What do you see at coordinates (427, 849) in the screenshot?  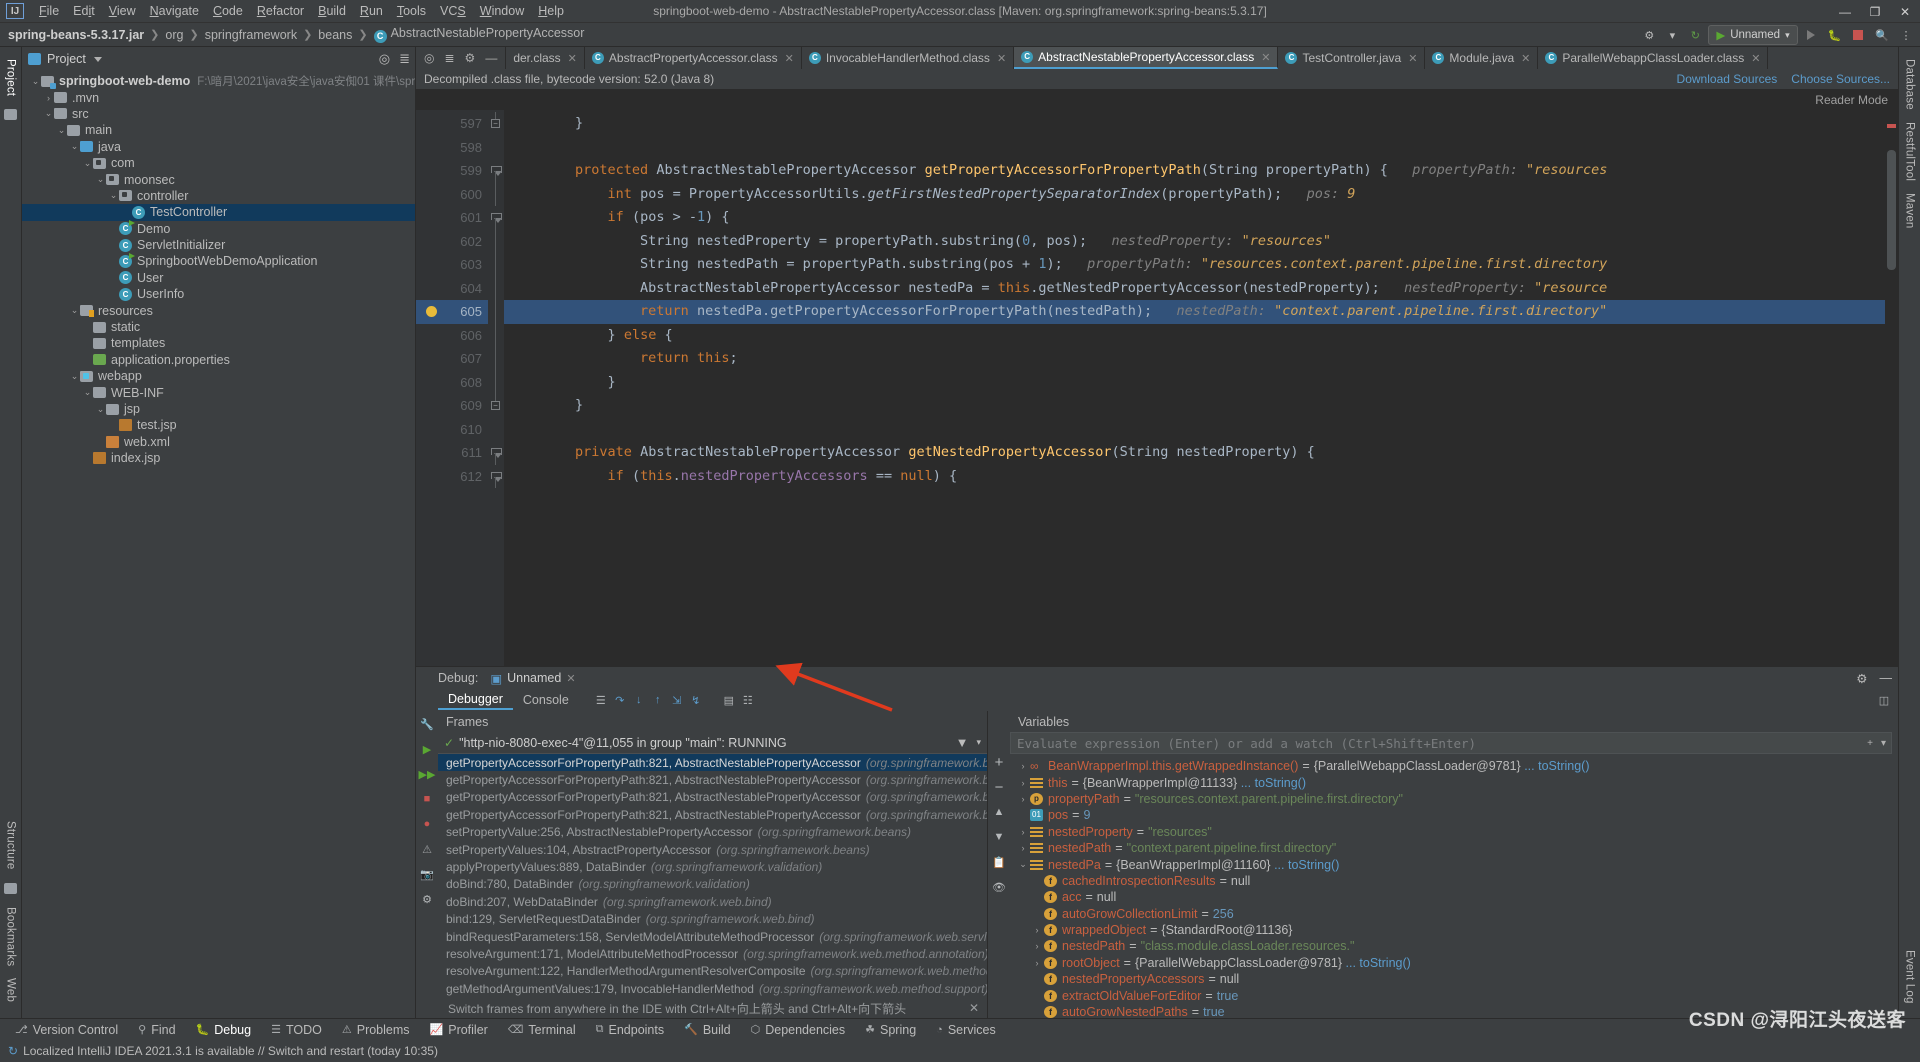 I see `mute-breakpoints-icon: ⚠` at bounding box center [427, 849].